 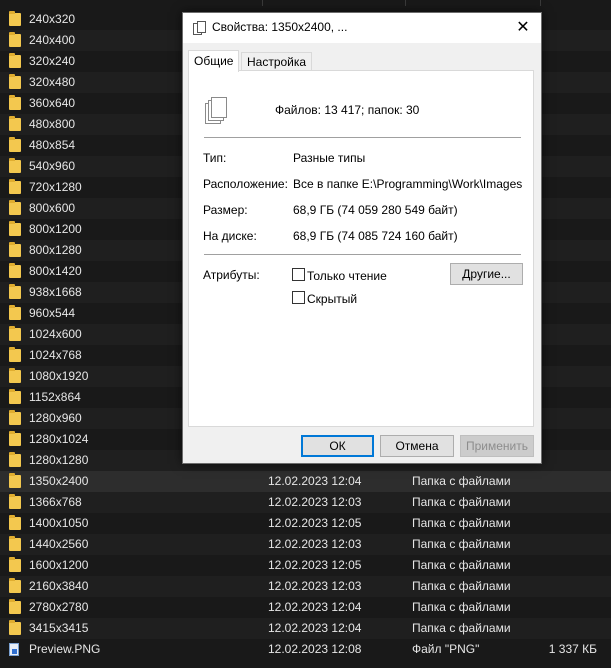 I want to click on file-type: Файл "PNG", so click(x=446, y=649).